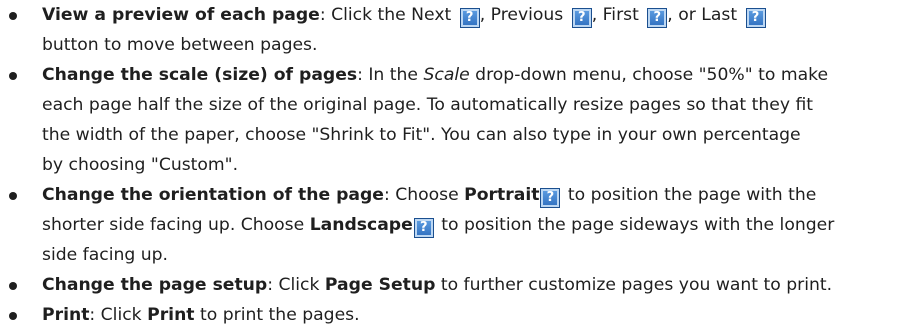 This screenshot has height=335, width=902. I want to click on list-item-print: Print: Click Print to print the pages., so click(451, 315).